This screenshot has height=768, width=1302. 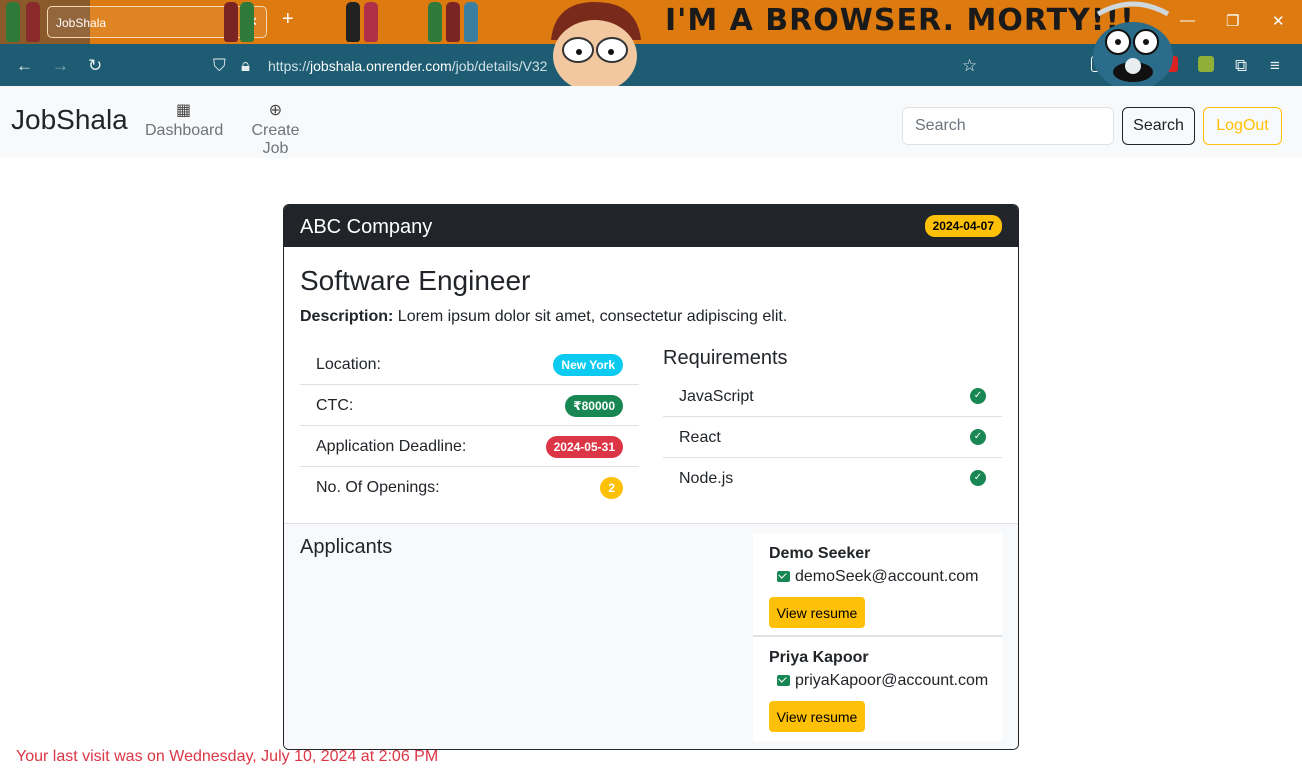 I want to click on maximize-icon: ❐, so click(x=1232, y=21).